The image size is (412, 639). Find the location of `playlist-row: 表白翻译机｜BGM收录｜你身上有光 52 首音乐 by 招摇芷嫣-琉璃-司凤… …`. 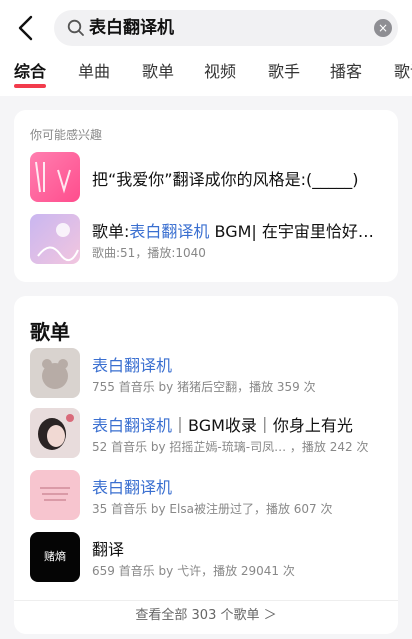

playlist-row: 表白翻译机｜BGM收录｜你身上有光 52 首音乐 by 招摇芷嫣-琉璃-司凤… … is located at coordinates (210, 434).